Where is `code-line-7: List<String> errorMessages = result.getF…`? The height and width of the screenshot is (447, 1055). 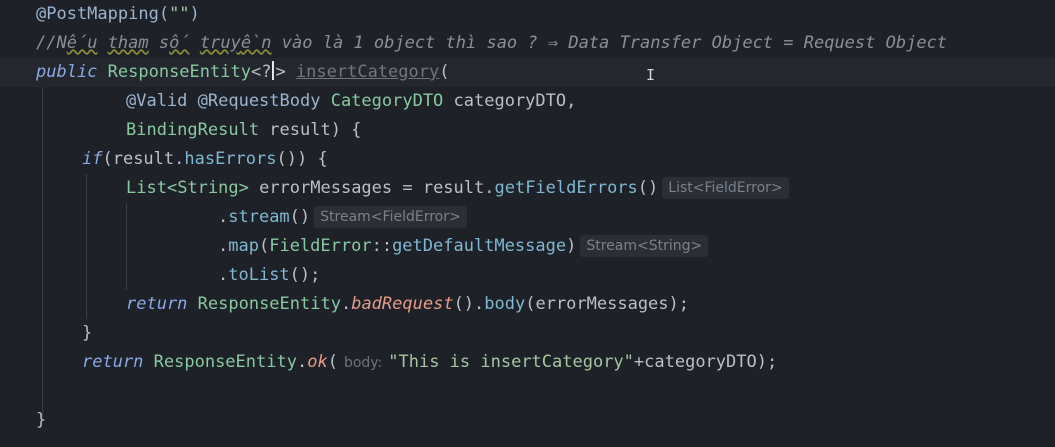 code-line-7: List<String> errorMessages = result.getF… is located at coordinates (457, 188).